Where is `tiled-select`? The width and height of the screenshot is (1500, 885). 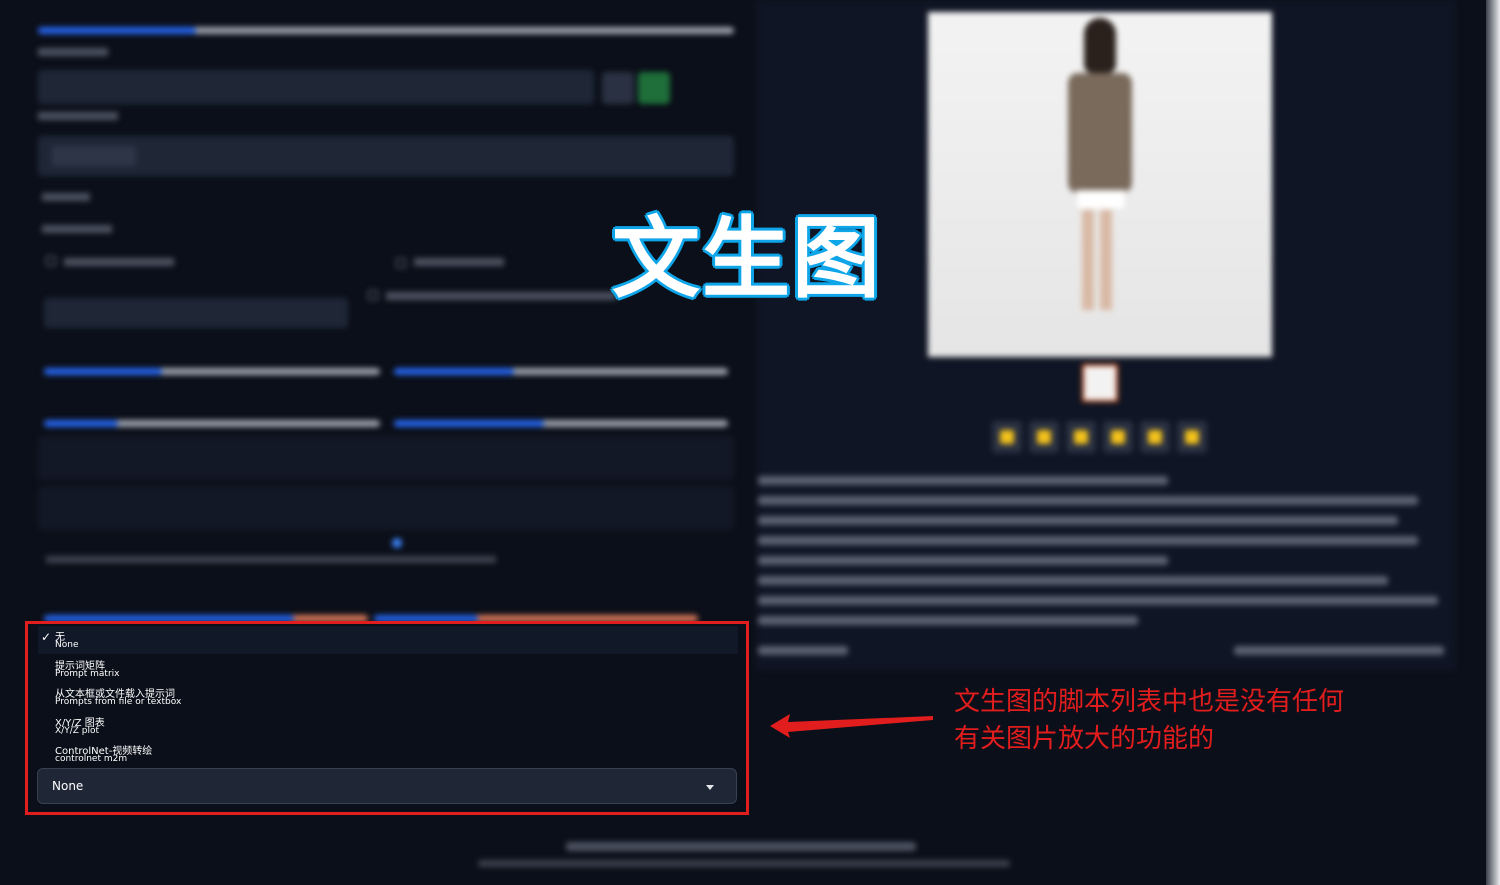
tiled-select is located at coordinates (386, 156).